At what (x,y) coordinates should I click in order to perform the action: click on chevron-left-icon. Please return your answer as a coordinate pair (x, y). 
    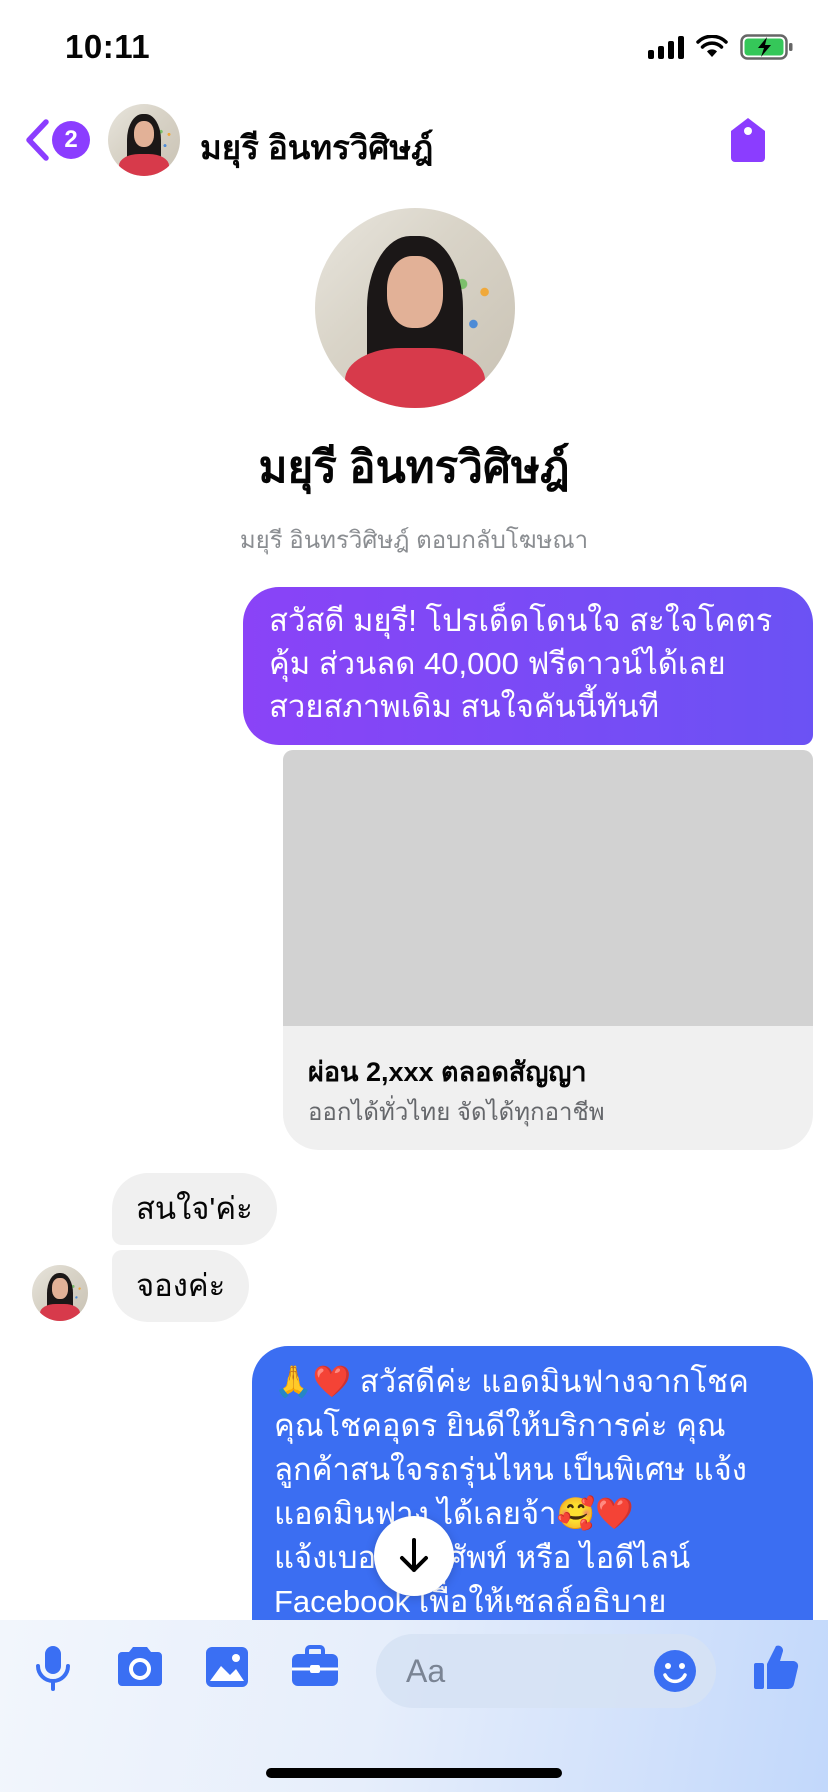
    Looking at the image, I should click on (37, 140).